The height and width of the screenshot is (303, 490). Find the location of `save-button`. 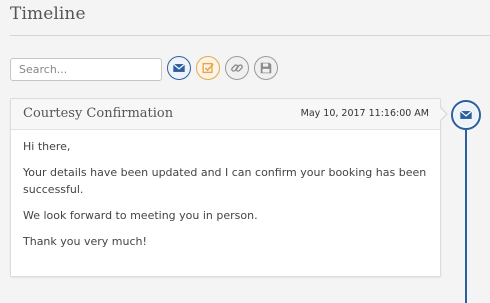

save-button is located at coordinates (266, 68).